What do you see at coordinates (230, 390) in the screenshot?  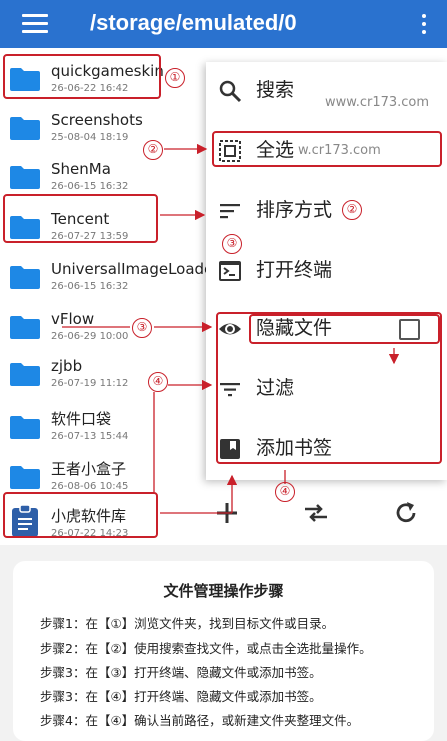 I see `filter-icon` at bounding box center [230, 390].